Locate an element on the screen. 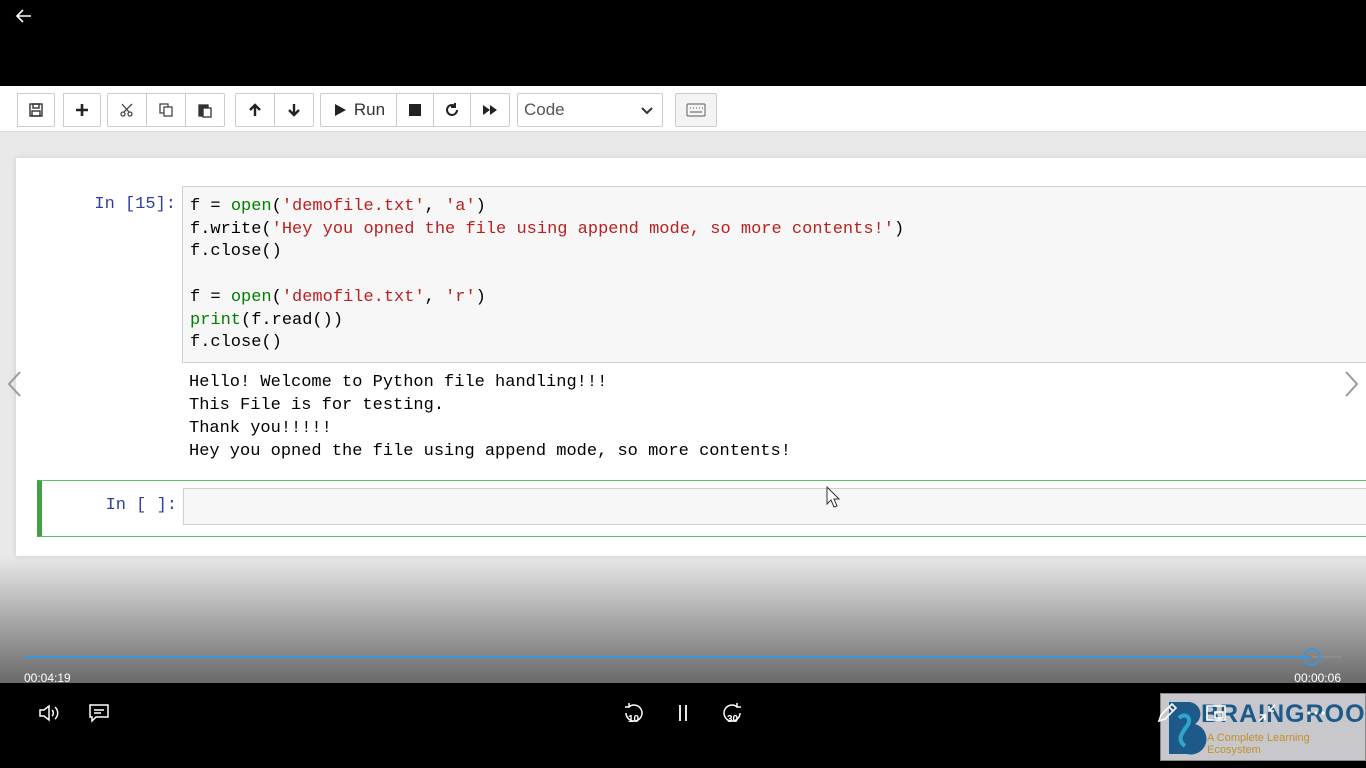 This screenshot has height=768, width=1366. seek-bar is located at coordinates (683, 657).